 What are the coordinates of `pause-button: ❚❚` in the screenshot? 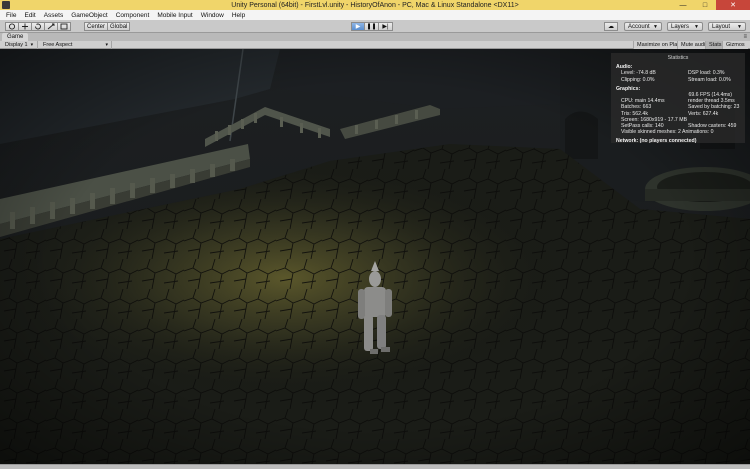 It's located at (372, 26).